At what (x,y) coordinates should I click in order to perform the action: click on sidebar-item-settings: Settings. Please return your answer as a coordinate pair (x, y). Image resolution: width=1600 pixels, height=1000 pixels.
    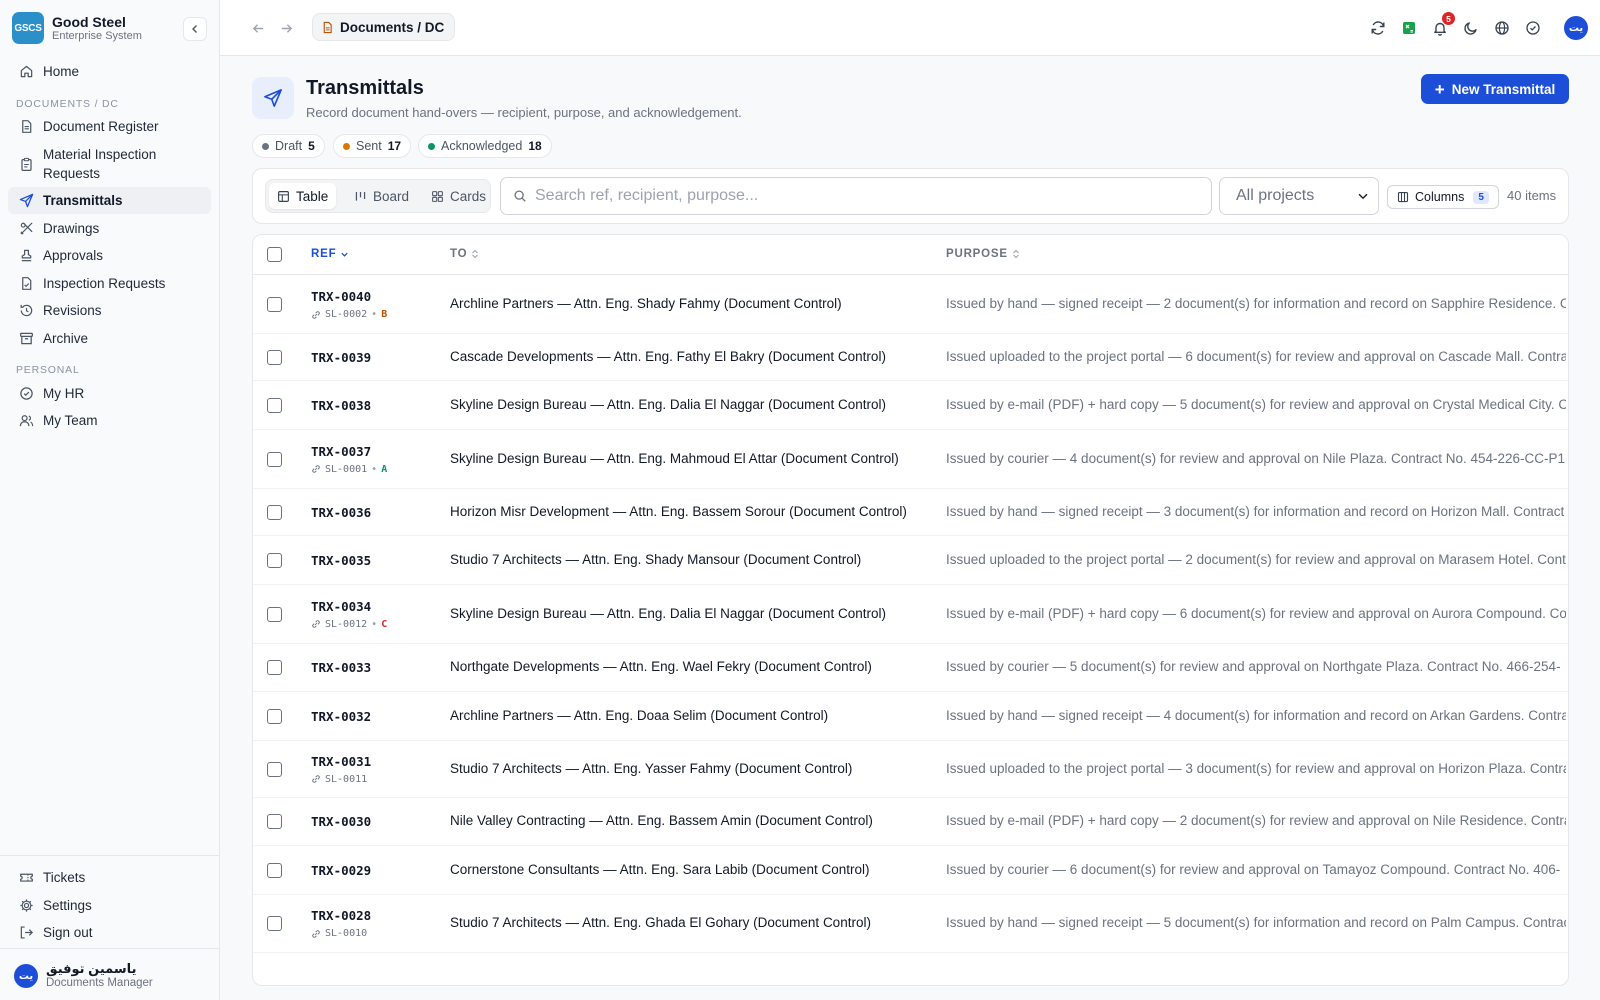
    Looking at the image, I should click on (109, 905).